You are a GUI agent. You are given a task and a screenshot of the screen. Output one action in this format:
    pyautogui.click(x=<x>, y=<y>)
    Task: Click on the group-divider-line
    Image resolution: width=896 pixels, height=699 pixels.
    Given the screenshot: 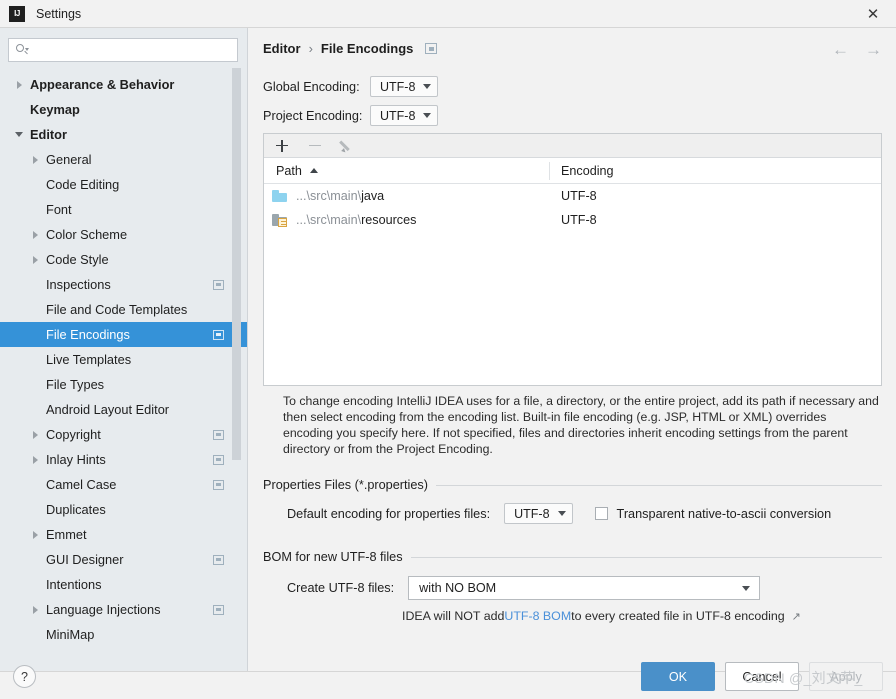 What is the action you would take?
    pyautogui.click(x=646, y=557)
    